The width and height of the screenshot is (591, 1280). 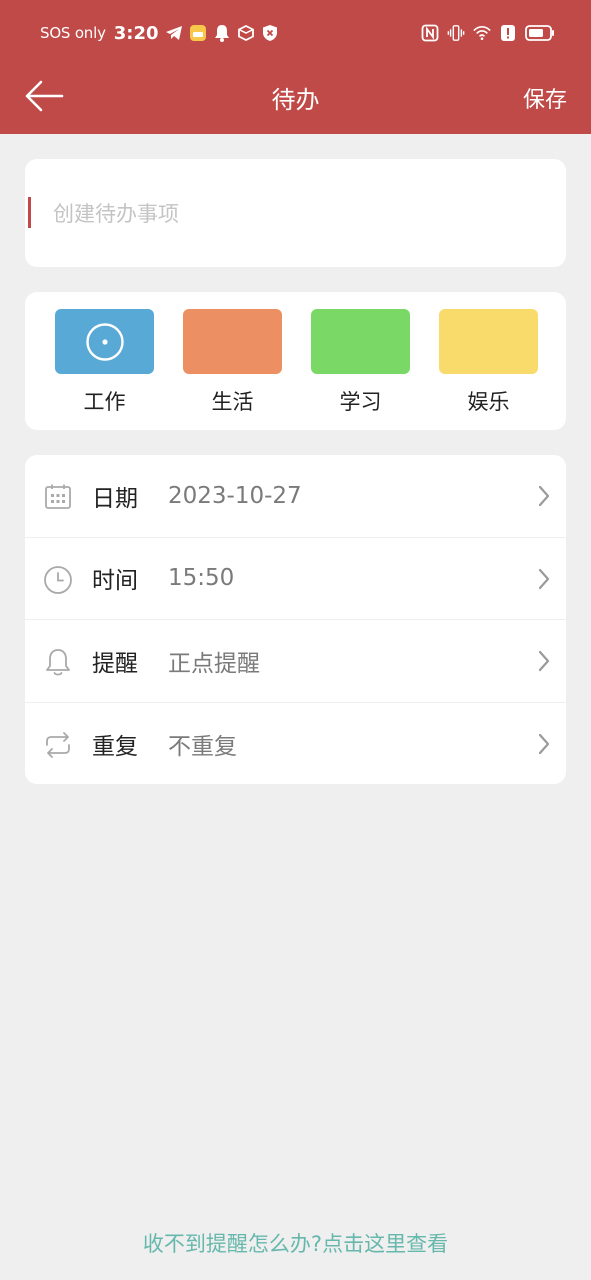 What do you see at coordinates (73, 33) in the screenshot?
I see `carrier-text: SOS only` at bounding box center [73, 33].